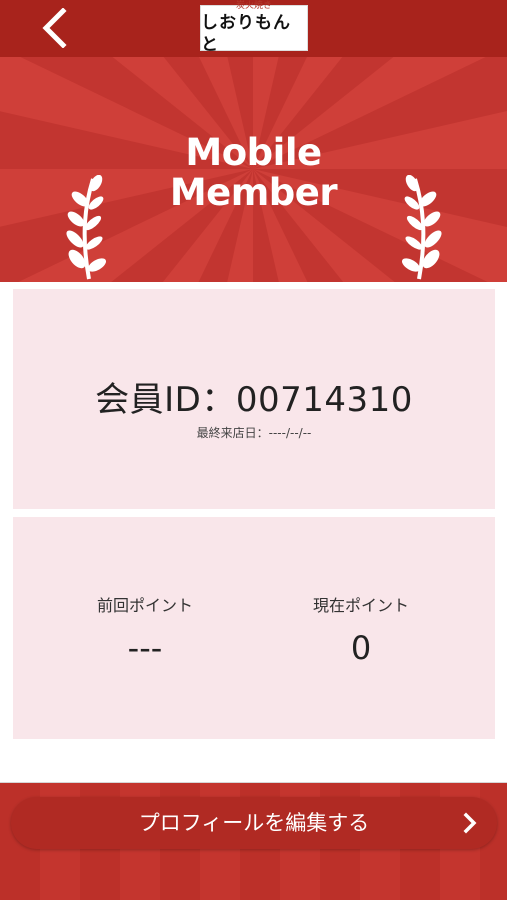  I want to click on hero-title-line1: Mobile, so click(253, 152).